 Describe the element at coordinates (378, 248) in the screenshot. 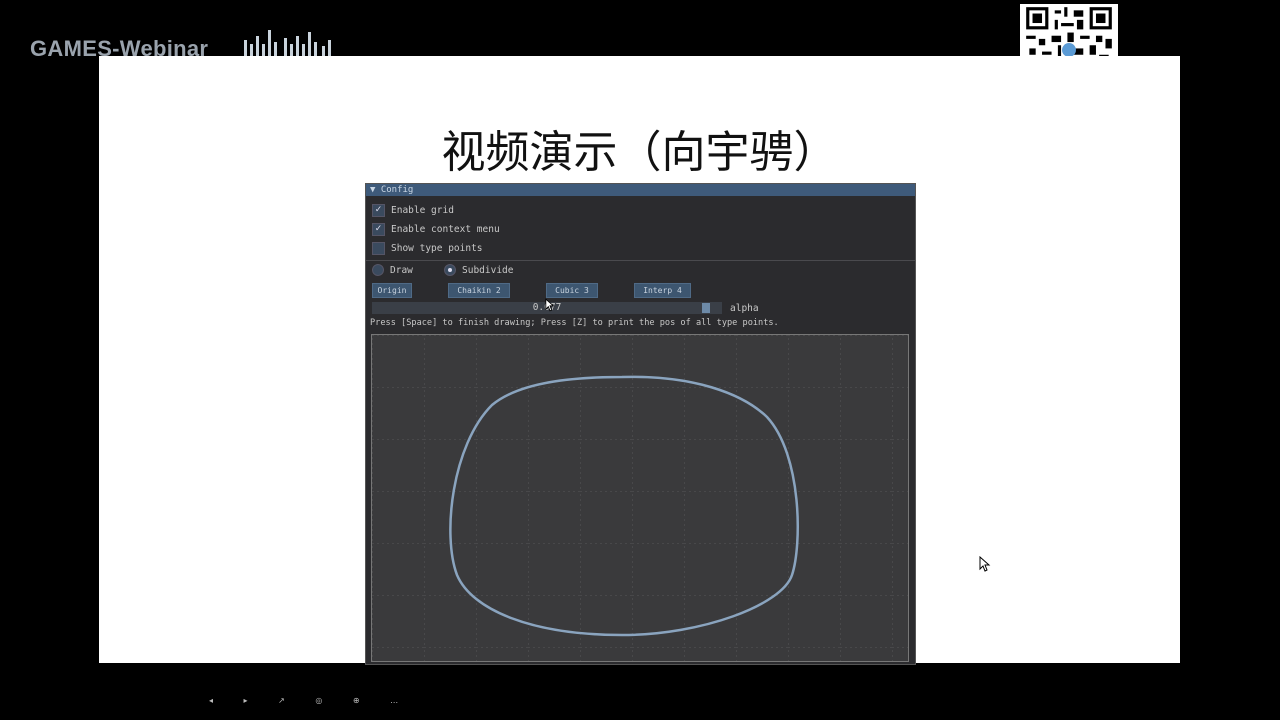

I see `checkbox-empty` at that location.